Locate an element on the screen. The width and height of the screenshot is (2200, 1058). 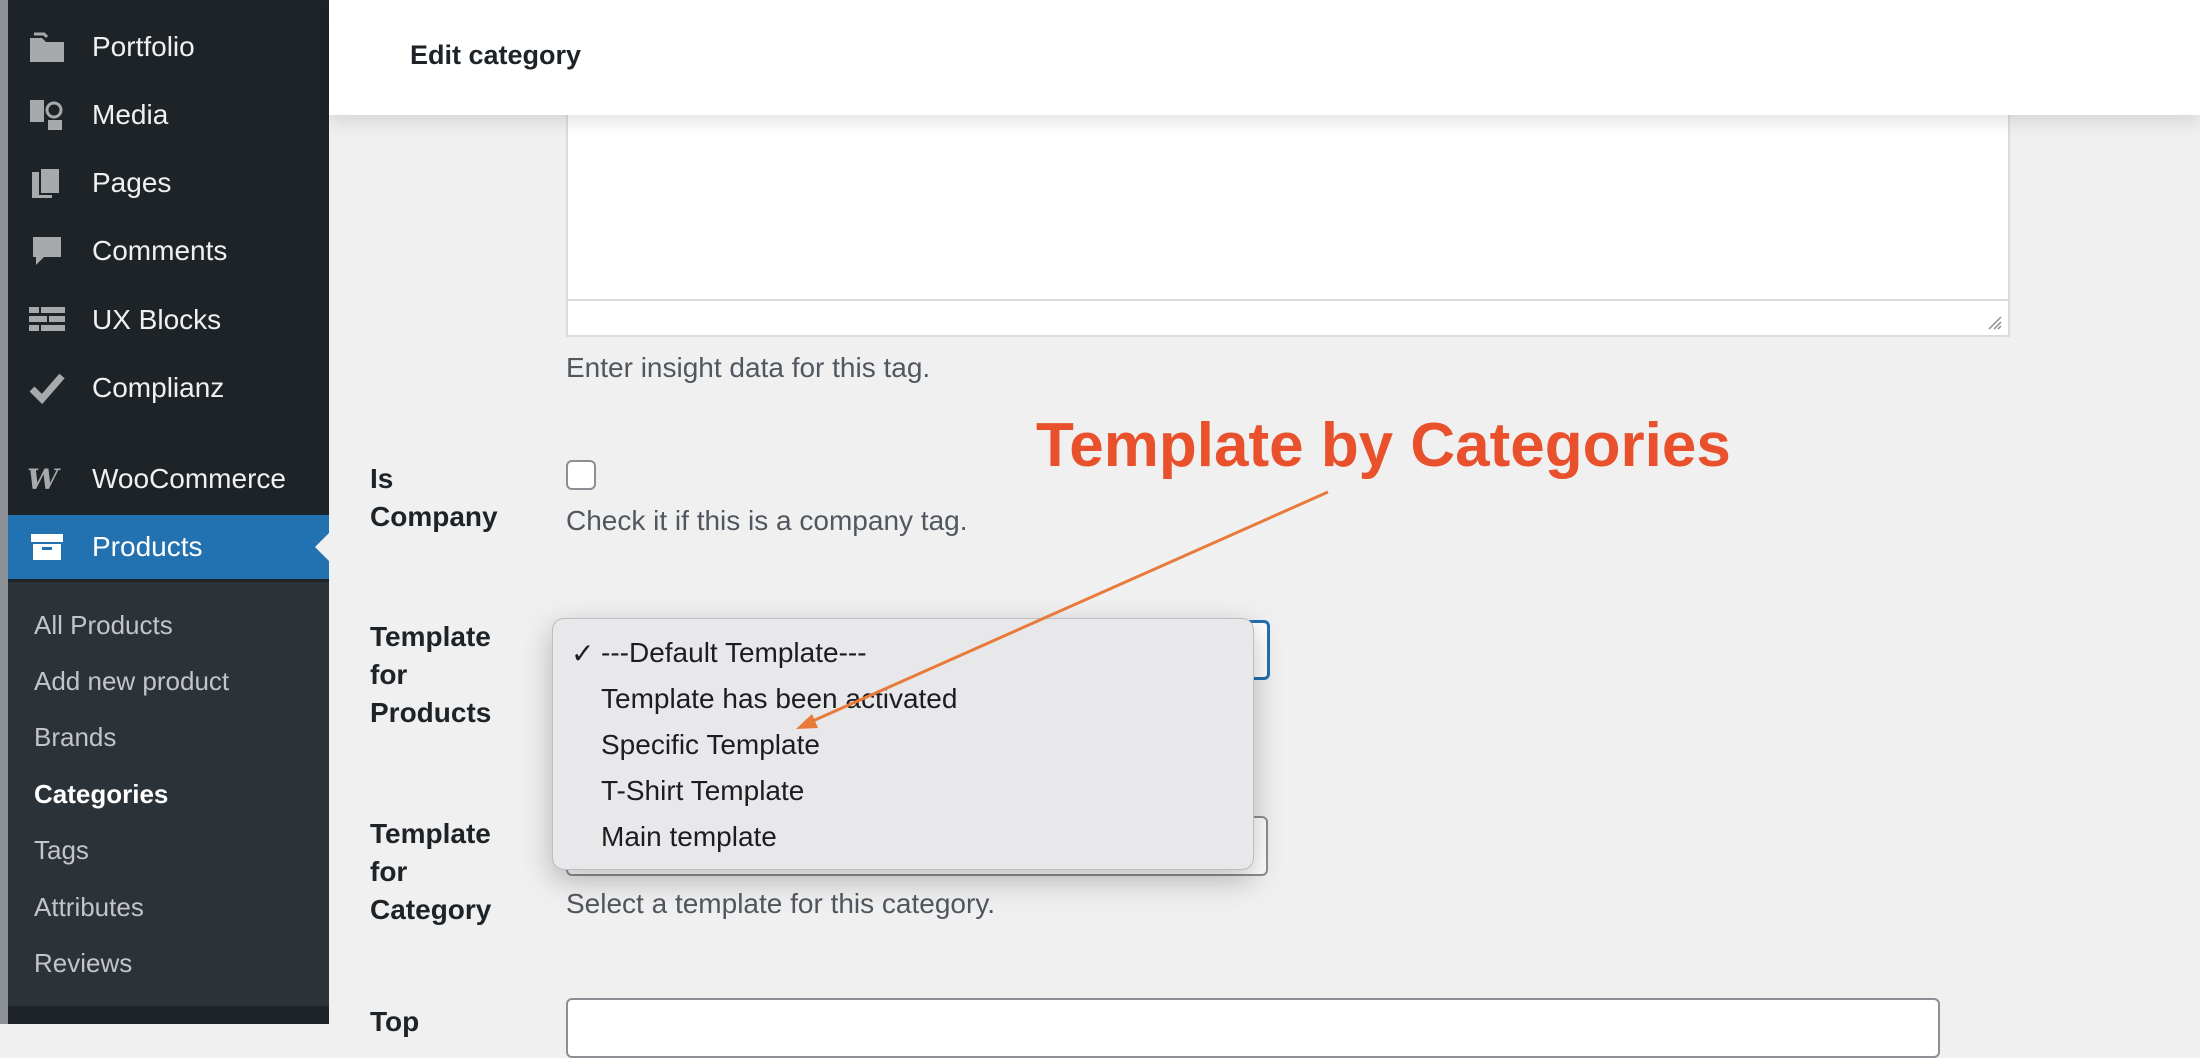
sidebar-item-ux-blocks: UX Blocks is located at coordinates (168, 320).